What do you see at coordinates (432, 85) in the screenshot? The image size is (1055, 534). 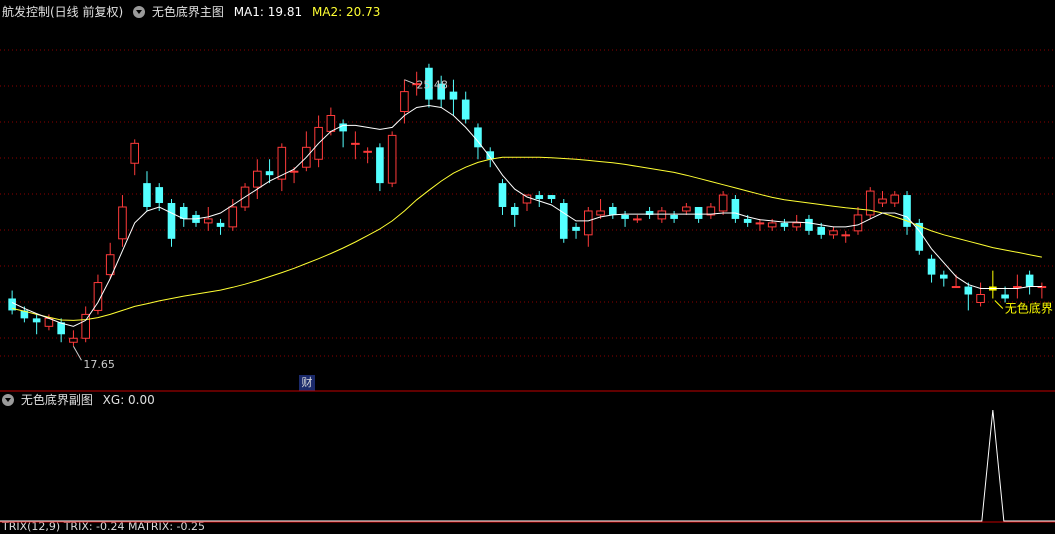 I see `high-label: 25.48` at bounding box center [432, 85].